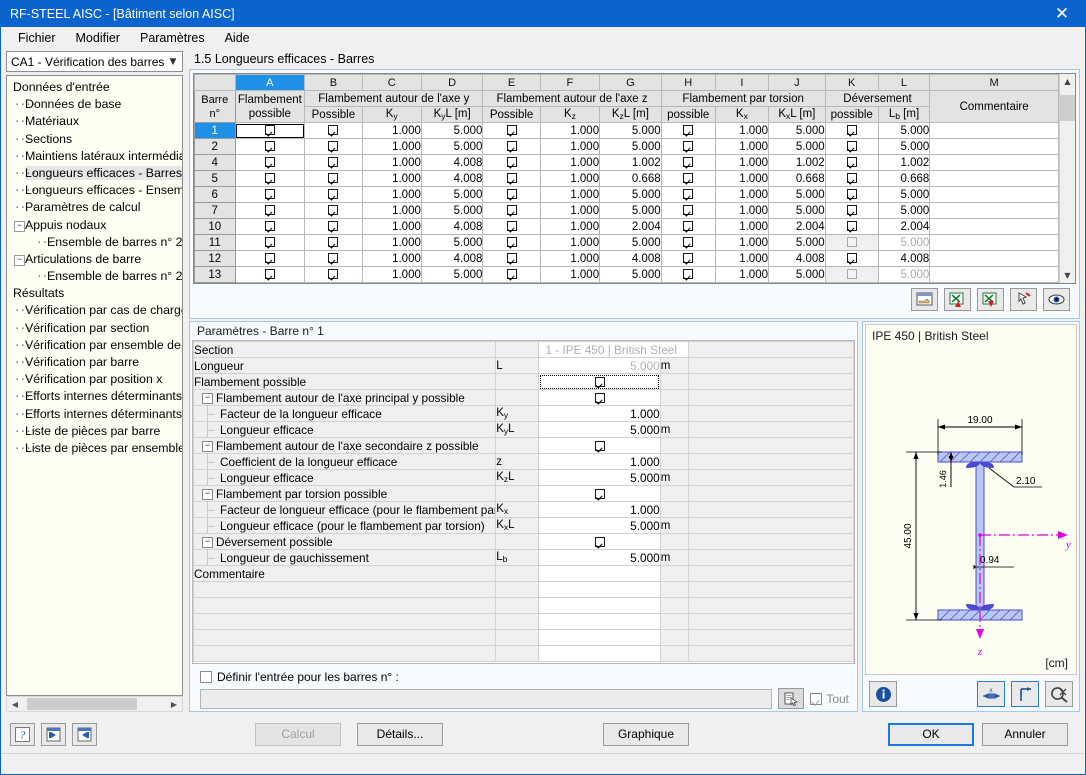  I want to click on row-header-2: 2, so click(215, 146).